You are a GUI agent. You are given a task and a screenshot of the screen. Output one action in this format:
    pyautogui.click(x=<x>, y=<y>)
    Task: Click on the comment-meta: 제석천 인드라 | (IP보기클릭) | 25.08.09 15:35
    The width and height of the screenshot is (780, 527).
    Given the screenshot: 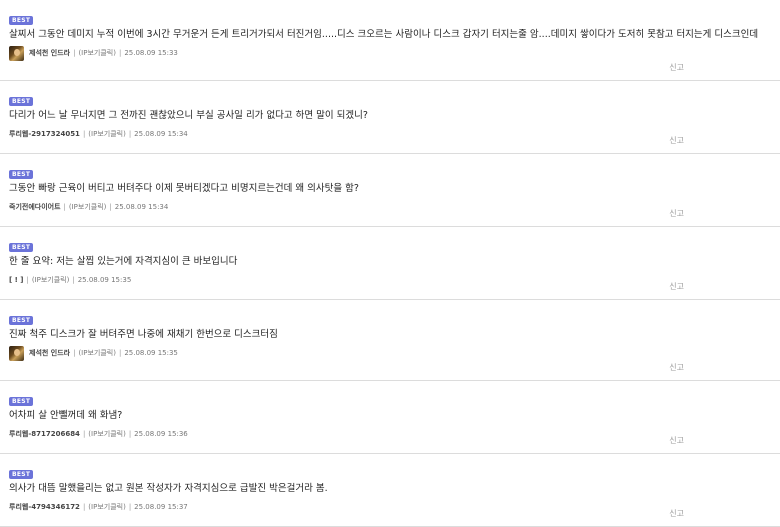 What is the action you would take?
    pyautogui.click(x=390, y=353)
    